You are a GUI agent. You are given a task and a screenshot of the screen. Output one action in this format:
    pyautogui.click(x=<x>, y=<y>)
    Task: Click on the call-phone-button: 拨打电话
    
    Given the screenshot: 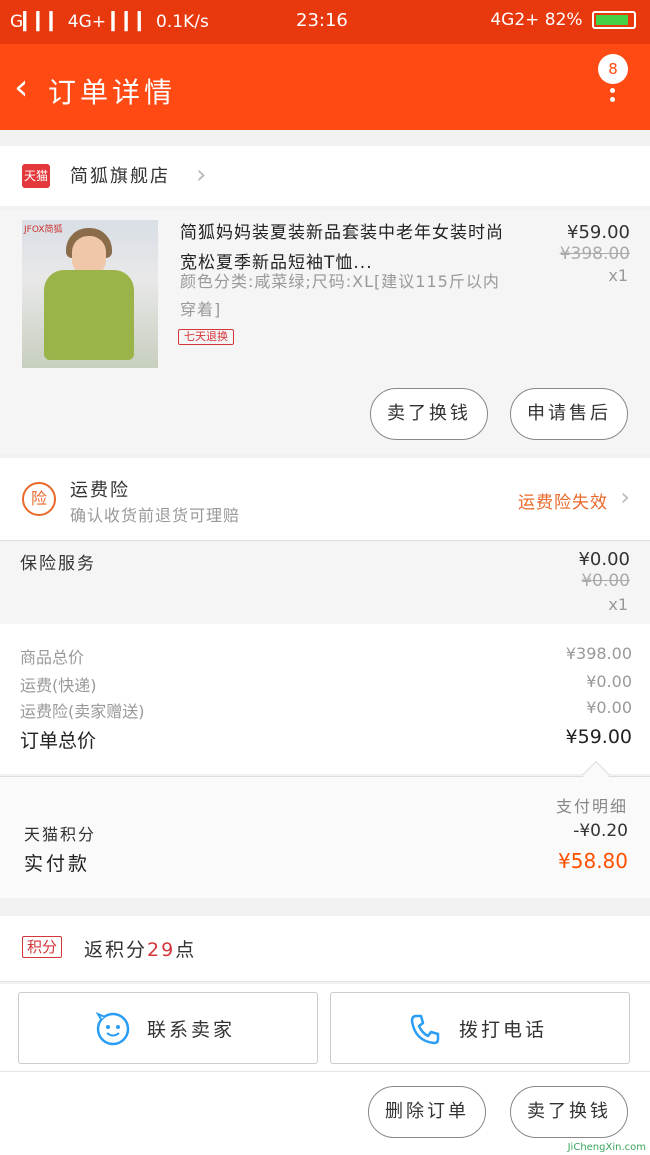 What is the action you would take?
    pyautogui.click(x=480, y=1028)
    